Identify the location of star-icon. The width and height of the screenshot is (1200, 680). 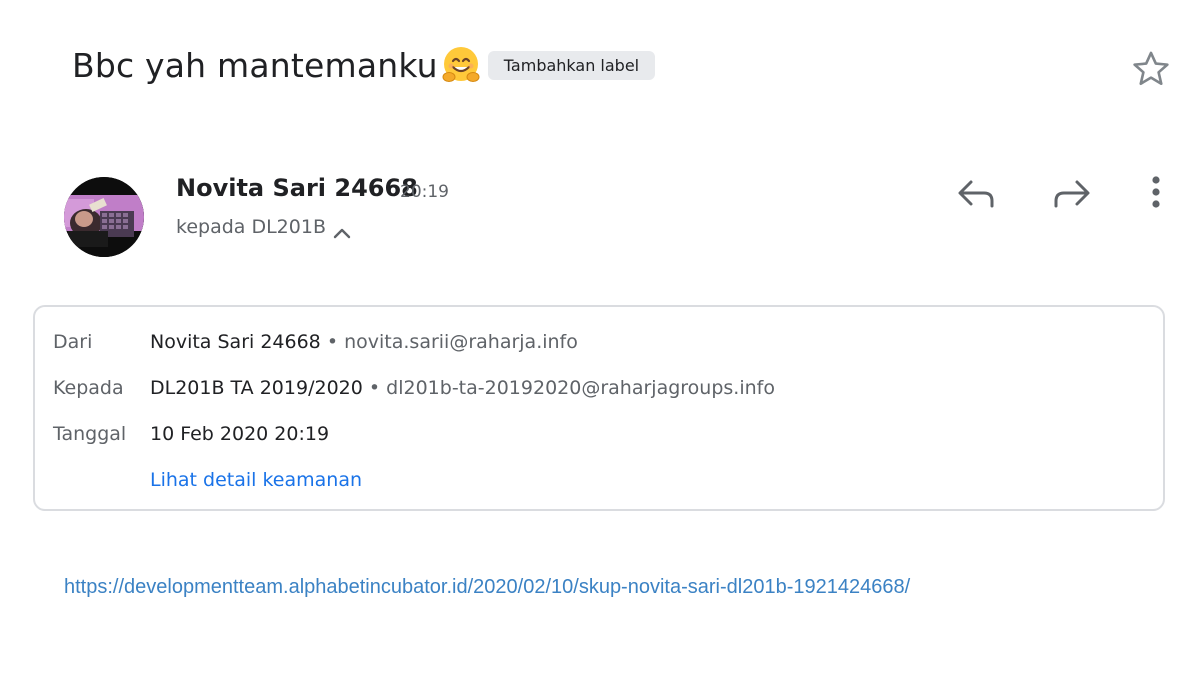
(1151, 69).